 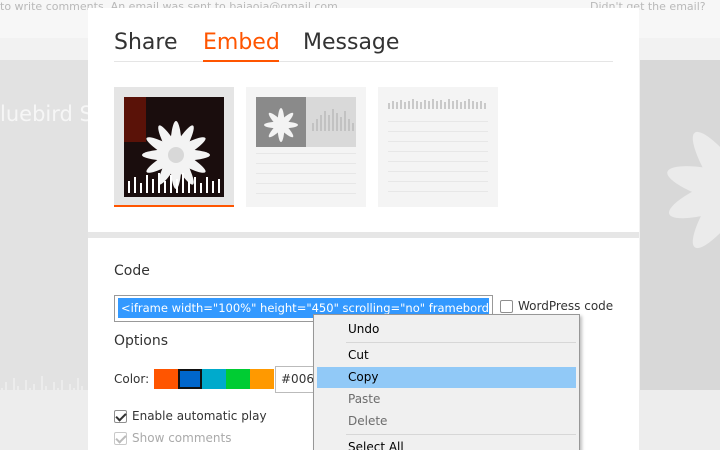 I want to click on color-swatch-blue, so click(x=190, y=379).